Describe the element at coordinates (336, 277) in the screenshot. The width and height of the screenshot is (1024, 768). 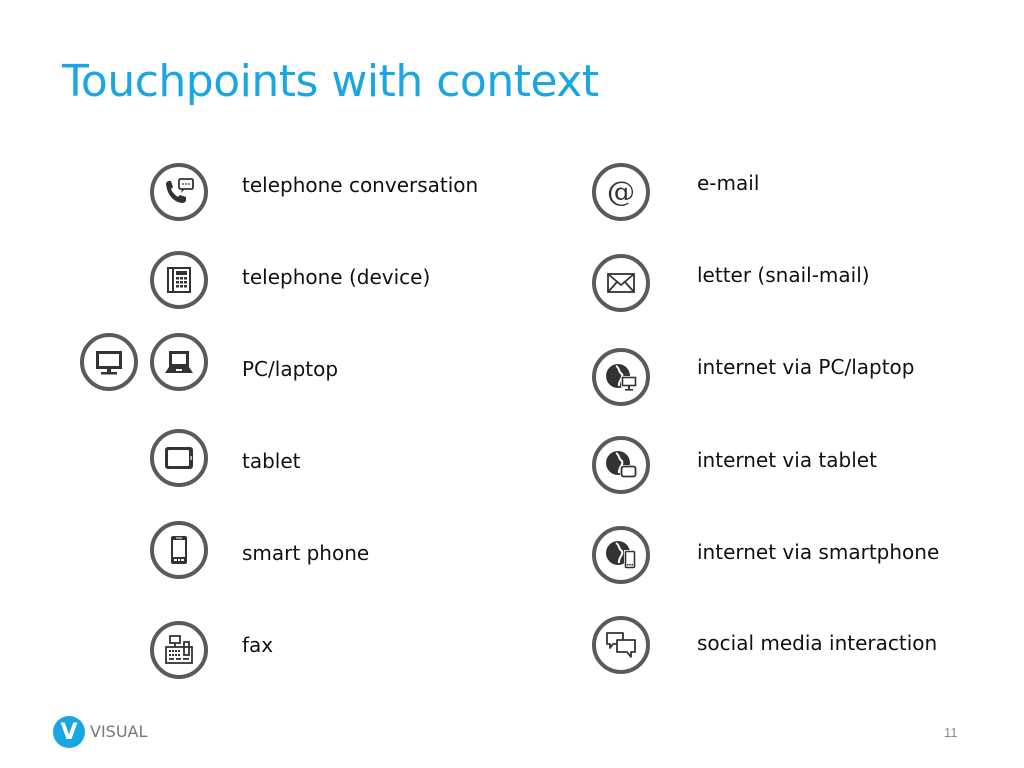
I see `touchpoint-label: telephone (device)` at that location.